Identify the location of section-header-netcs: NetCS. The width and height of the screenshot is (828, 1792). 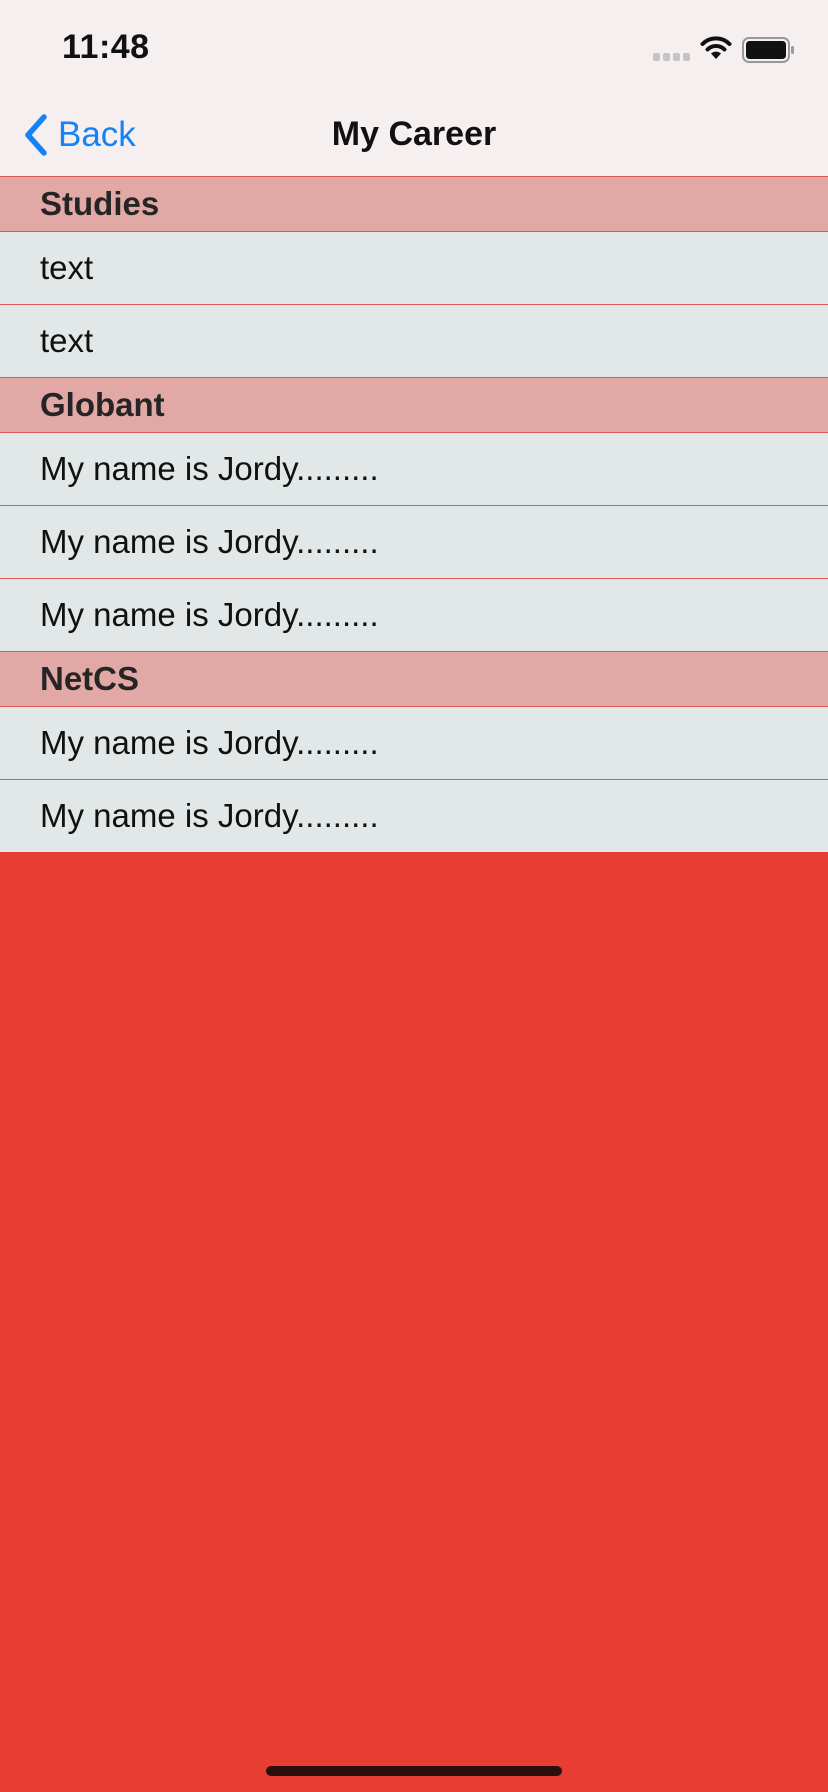
(414, 679).